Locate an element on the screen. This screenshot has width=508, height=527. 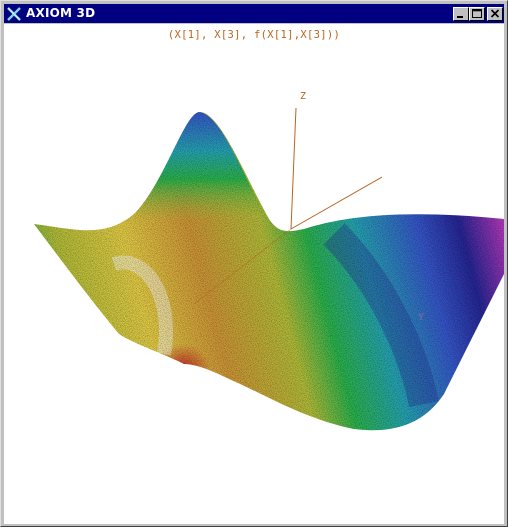
maximize-icon is located at coordinates (477, 13).